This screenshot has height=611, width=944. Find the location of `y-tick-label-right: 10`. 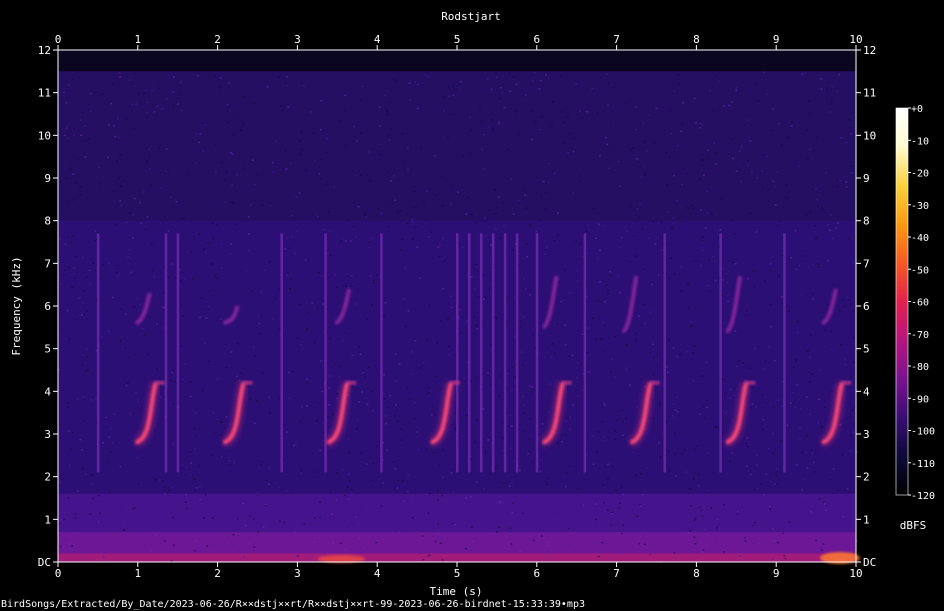

y-tick-label-right: 10 is located at coordinates (869, 135).